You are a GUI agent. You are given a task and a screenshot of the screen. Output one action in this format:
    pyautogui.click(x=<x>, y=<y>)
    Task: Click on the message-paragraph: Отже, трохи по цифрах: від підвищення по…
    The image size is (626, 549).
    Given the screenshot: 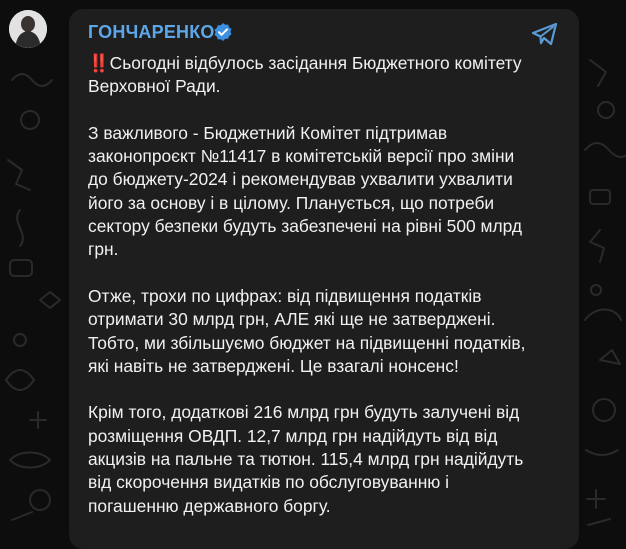 What is the action you would take?
    pyautogui.click(x=328, y=331)
    